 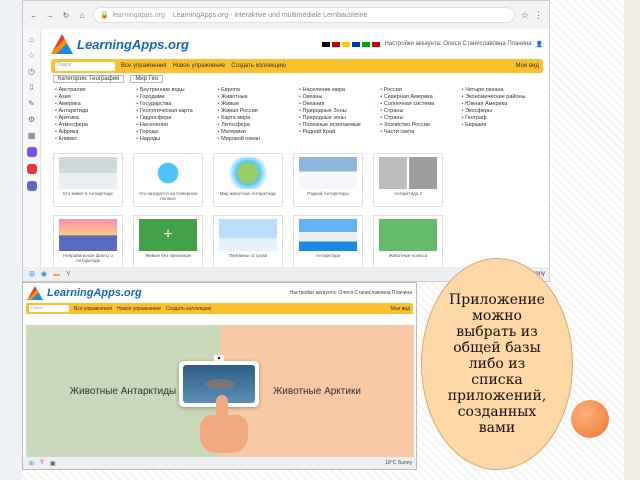 I want to click on topic-link: Гидросфера, so click(x=174, y=118).